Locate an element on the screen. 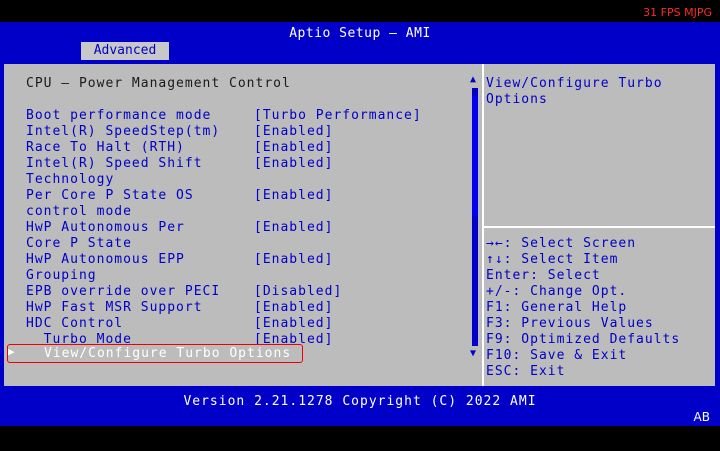 Image resolution: width=720 pixels, height=451 pixels. help-text: View/Configure Turbo Options is located at coordinates (574, 91).